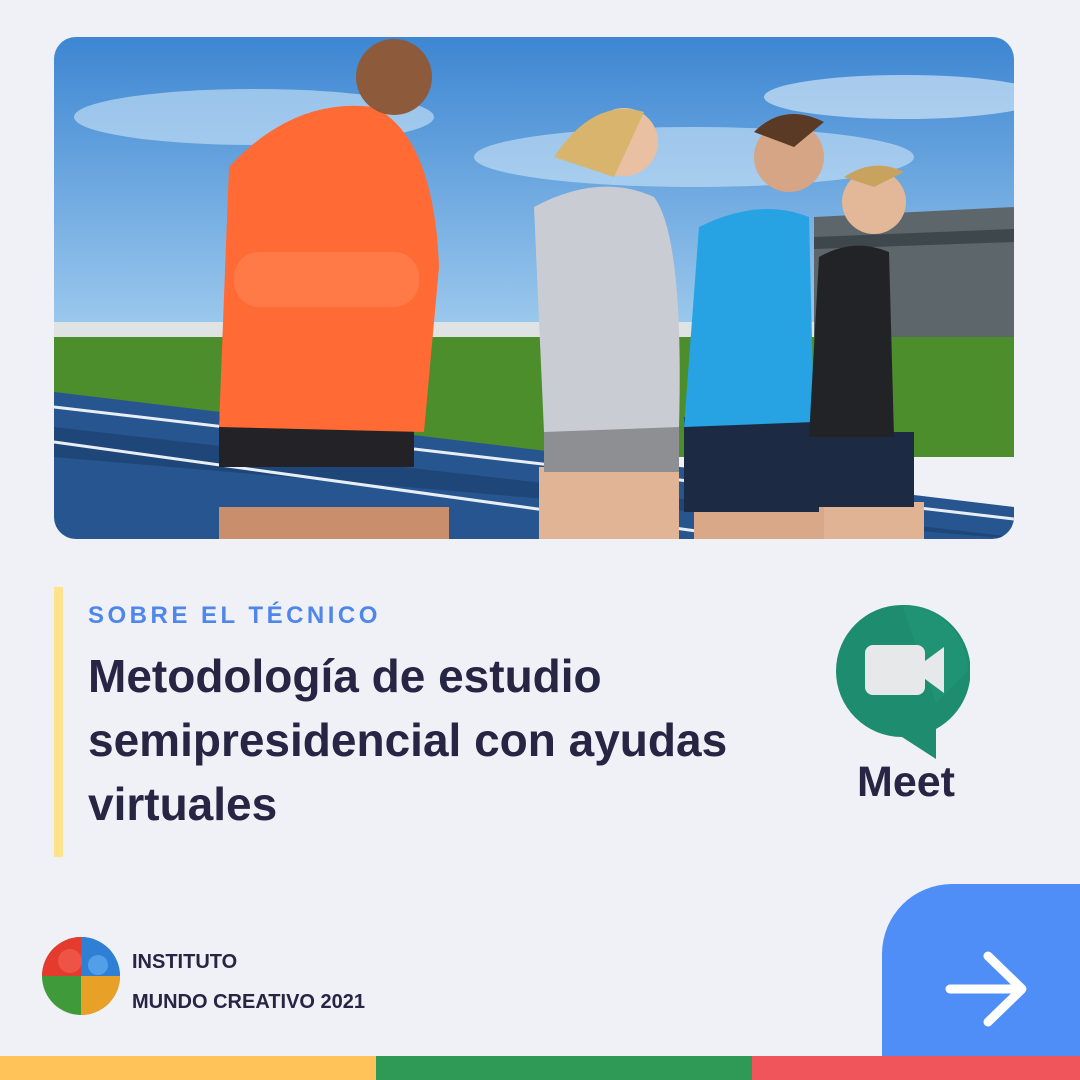 This screenshot has height=1080, width=1080. Describe the element at coordinates (234, 615) in the screenshot. I see `eyebrow-label: SOBRE EL TÉCNICO` at that location.